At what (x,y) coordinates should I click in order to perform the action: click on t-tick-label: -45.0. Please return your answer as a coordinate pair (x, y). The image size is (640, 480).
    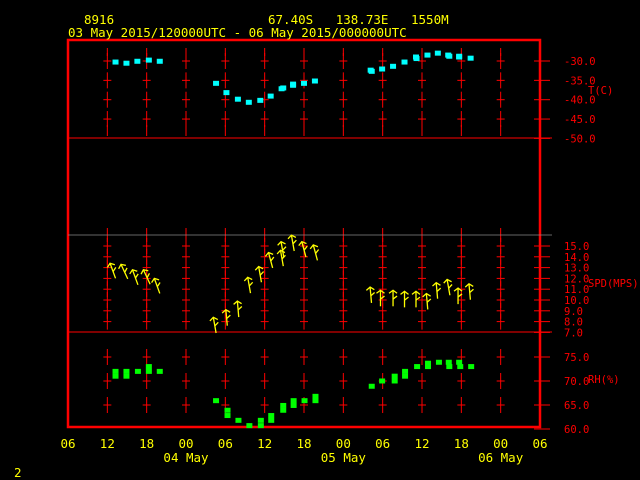
    Looking at the image, I should click on (580, 120).